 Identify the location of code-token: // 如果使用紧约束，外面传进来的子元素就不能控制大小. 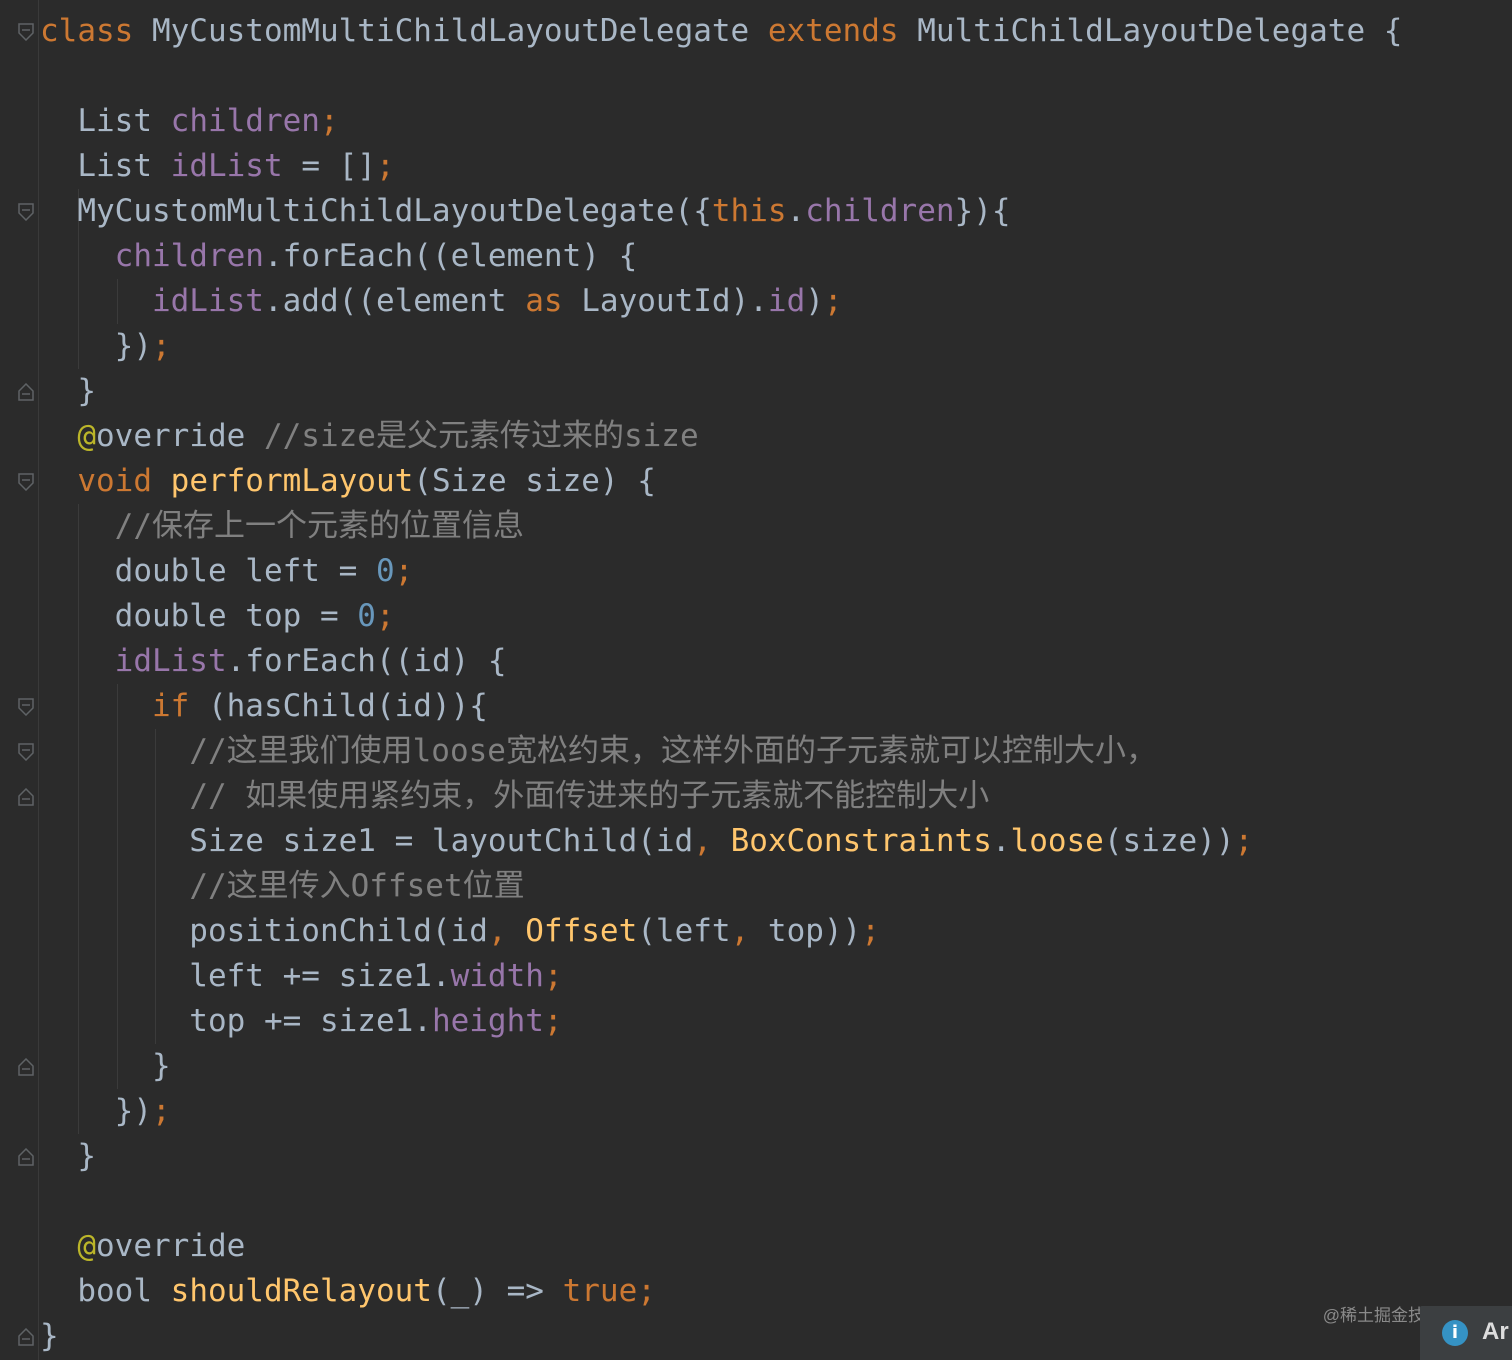
(589, 796).